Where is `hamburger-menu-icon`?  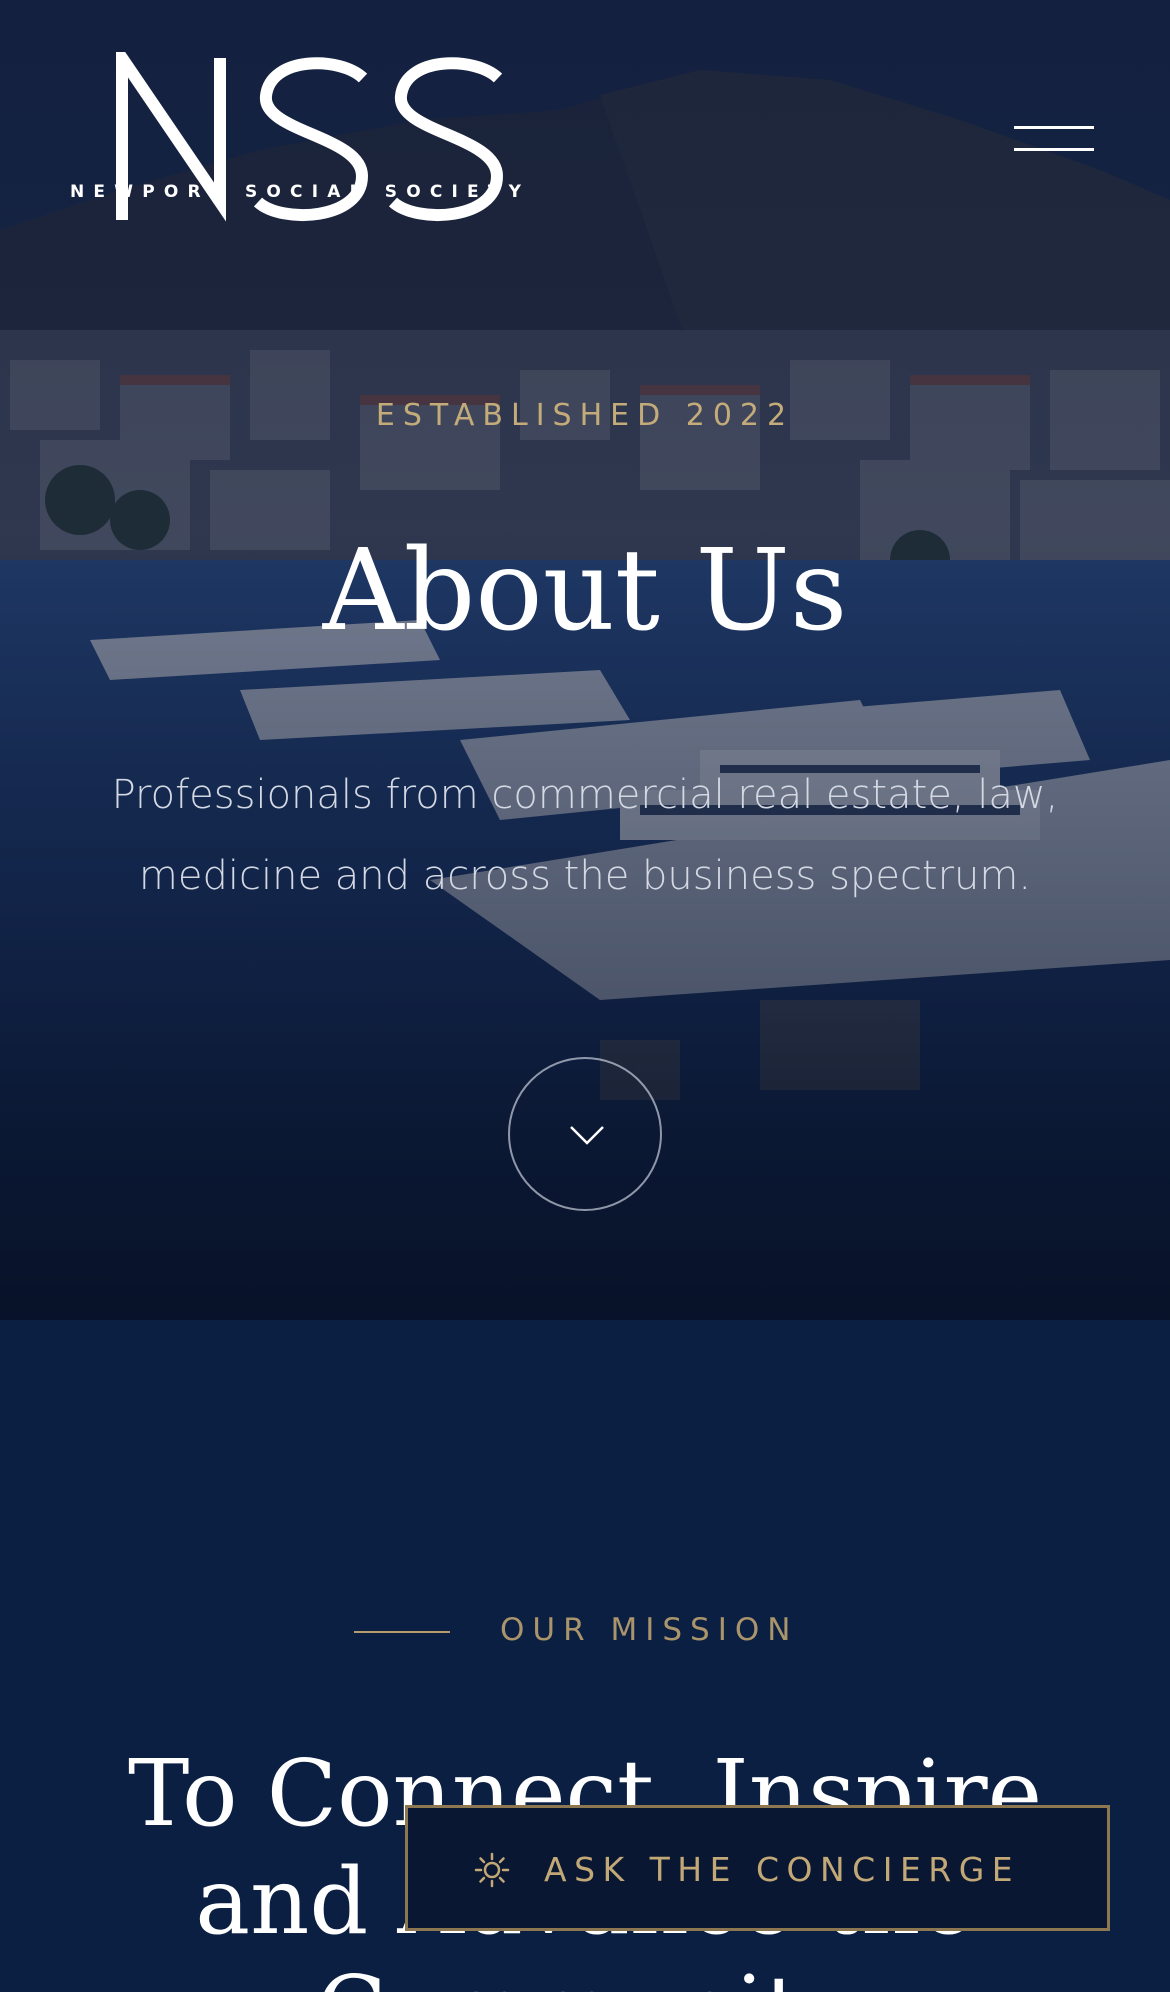 hamburger-menu-icon is located at coordinates (1054, 139).